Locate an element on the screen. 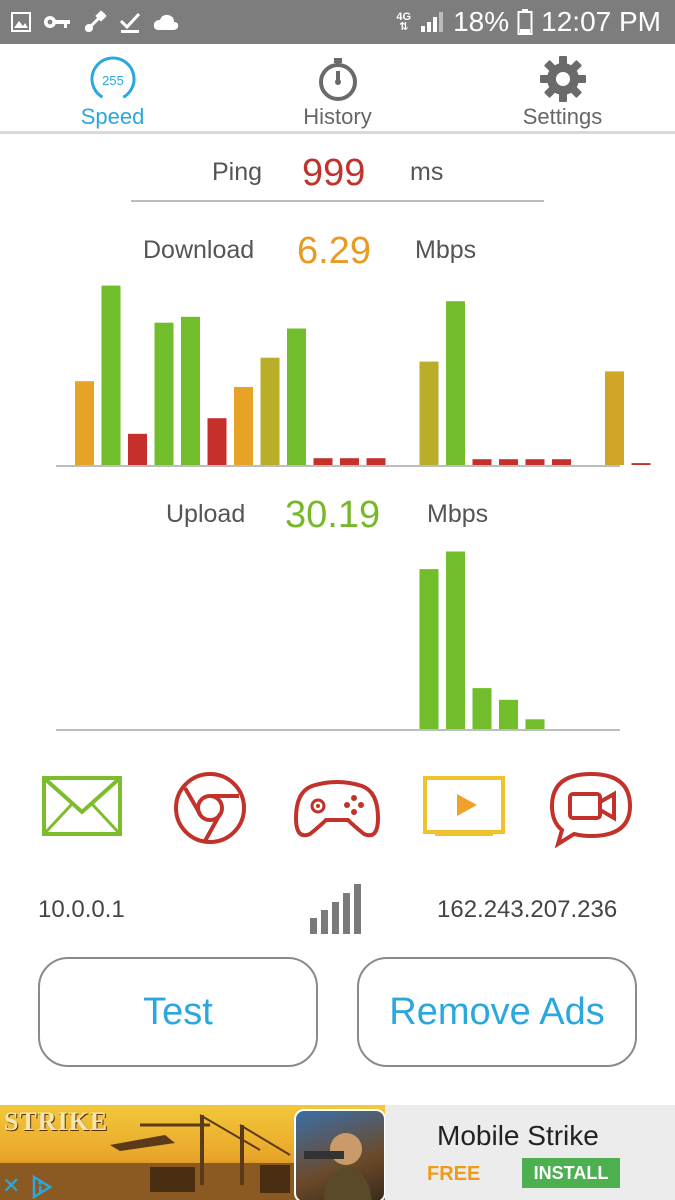 The image size is (675, 1200). download-value: 6.29 is located at coordinates (334, 251).